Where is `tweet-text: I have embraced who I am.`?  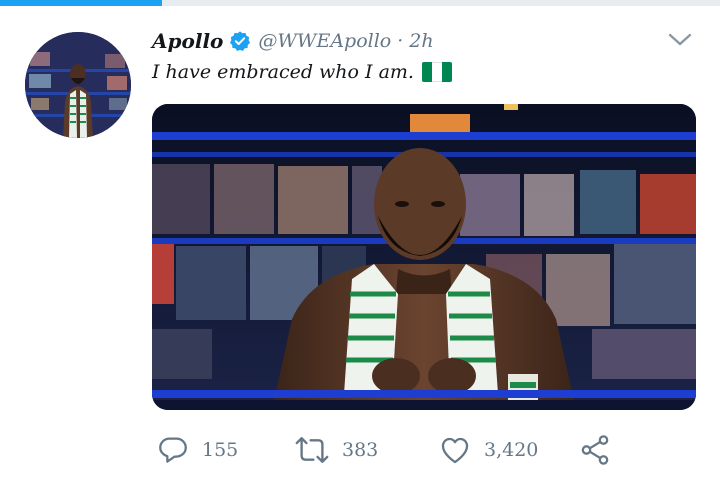
tweet-text: I have embraced who I am. is located at coordinates (302, 72).